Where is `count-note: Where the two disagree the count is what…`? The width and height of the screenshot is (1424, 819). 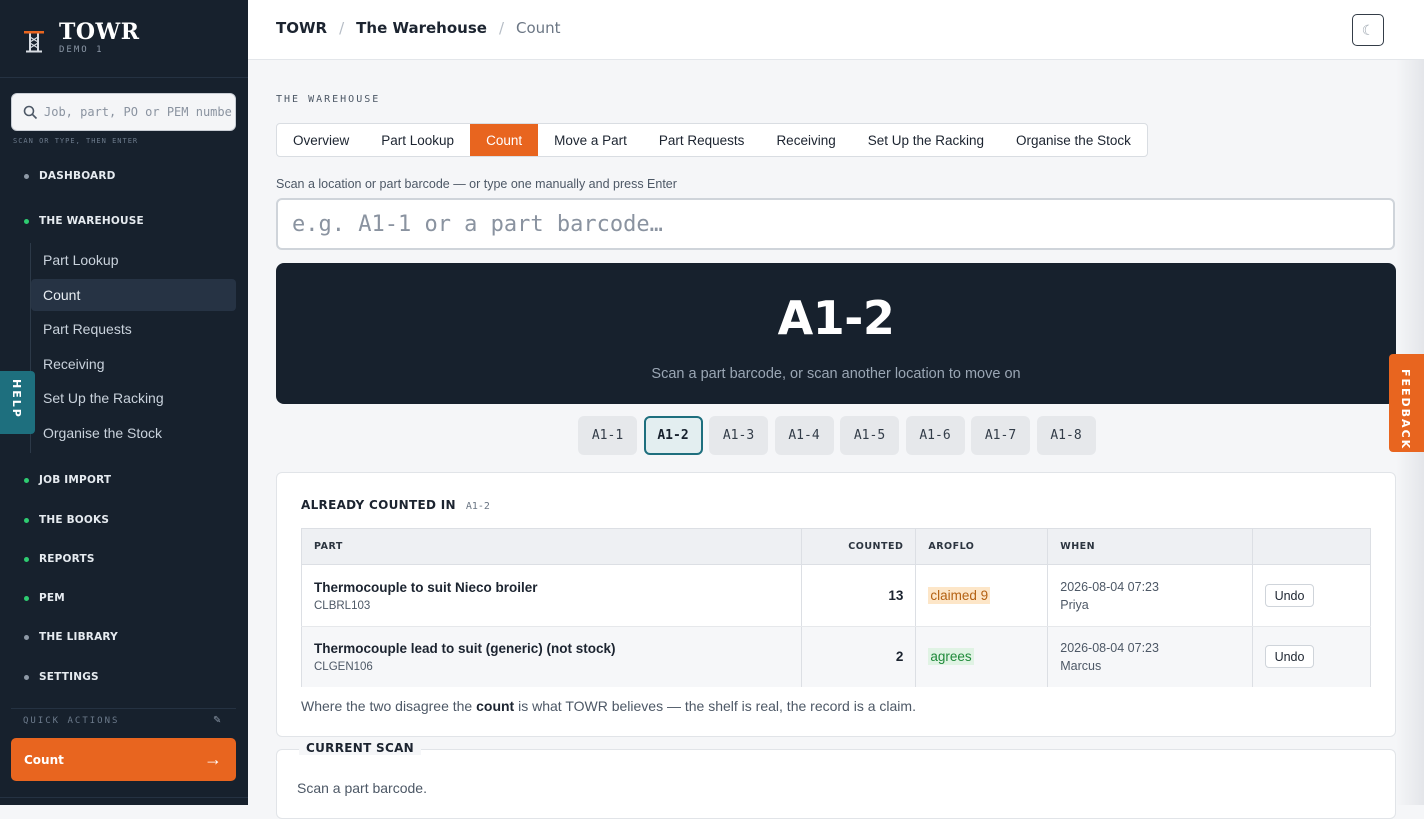
count-note: Where the two disagree the count is what… is located at coordinates (608, 706).